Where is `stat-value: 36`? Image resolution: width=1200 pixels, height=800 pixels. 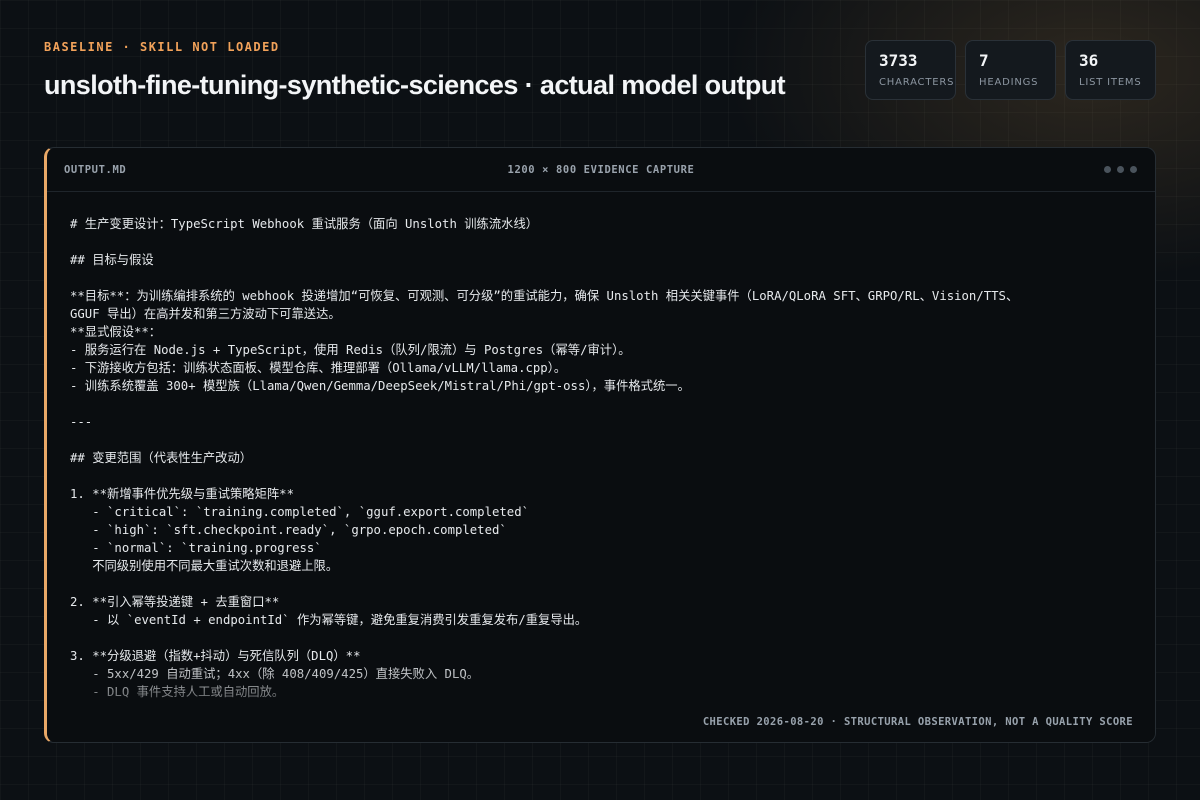
stat-value: 36 is located at coordinates (1089, 60).